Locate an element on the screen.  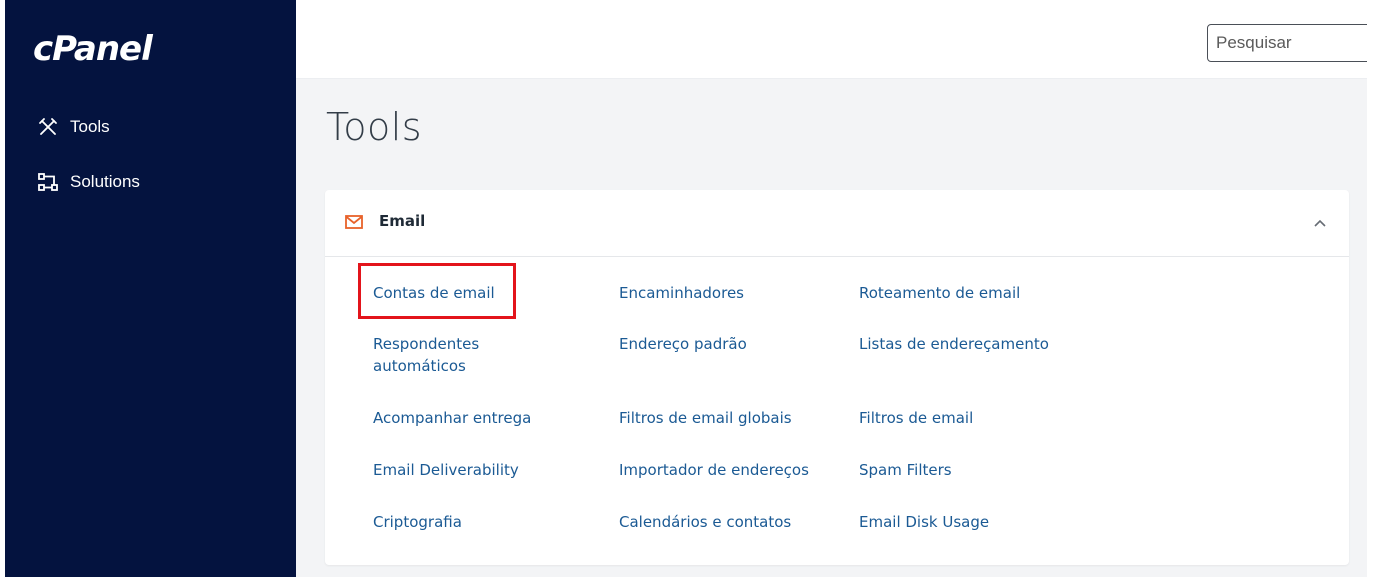
link-listas-de-enderecamento: Listas de endereçamento is located at coordinates (989, 344).